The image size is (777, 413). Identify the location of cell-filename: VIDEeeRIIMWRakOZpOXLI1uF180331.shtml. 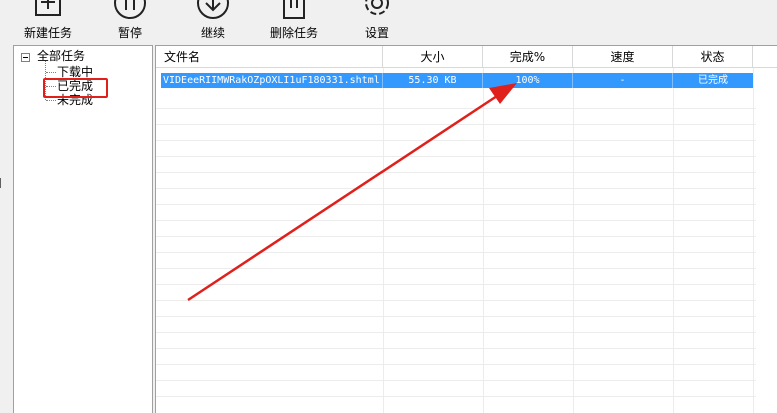
(272, 80).